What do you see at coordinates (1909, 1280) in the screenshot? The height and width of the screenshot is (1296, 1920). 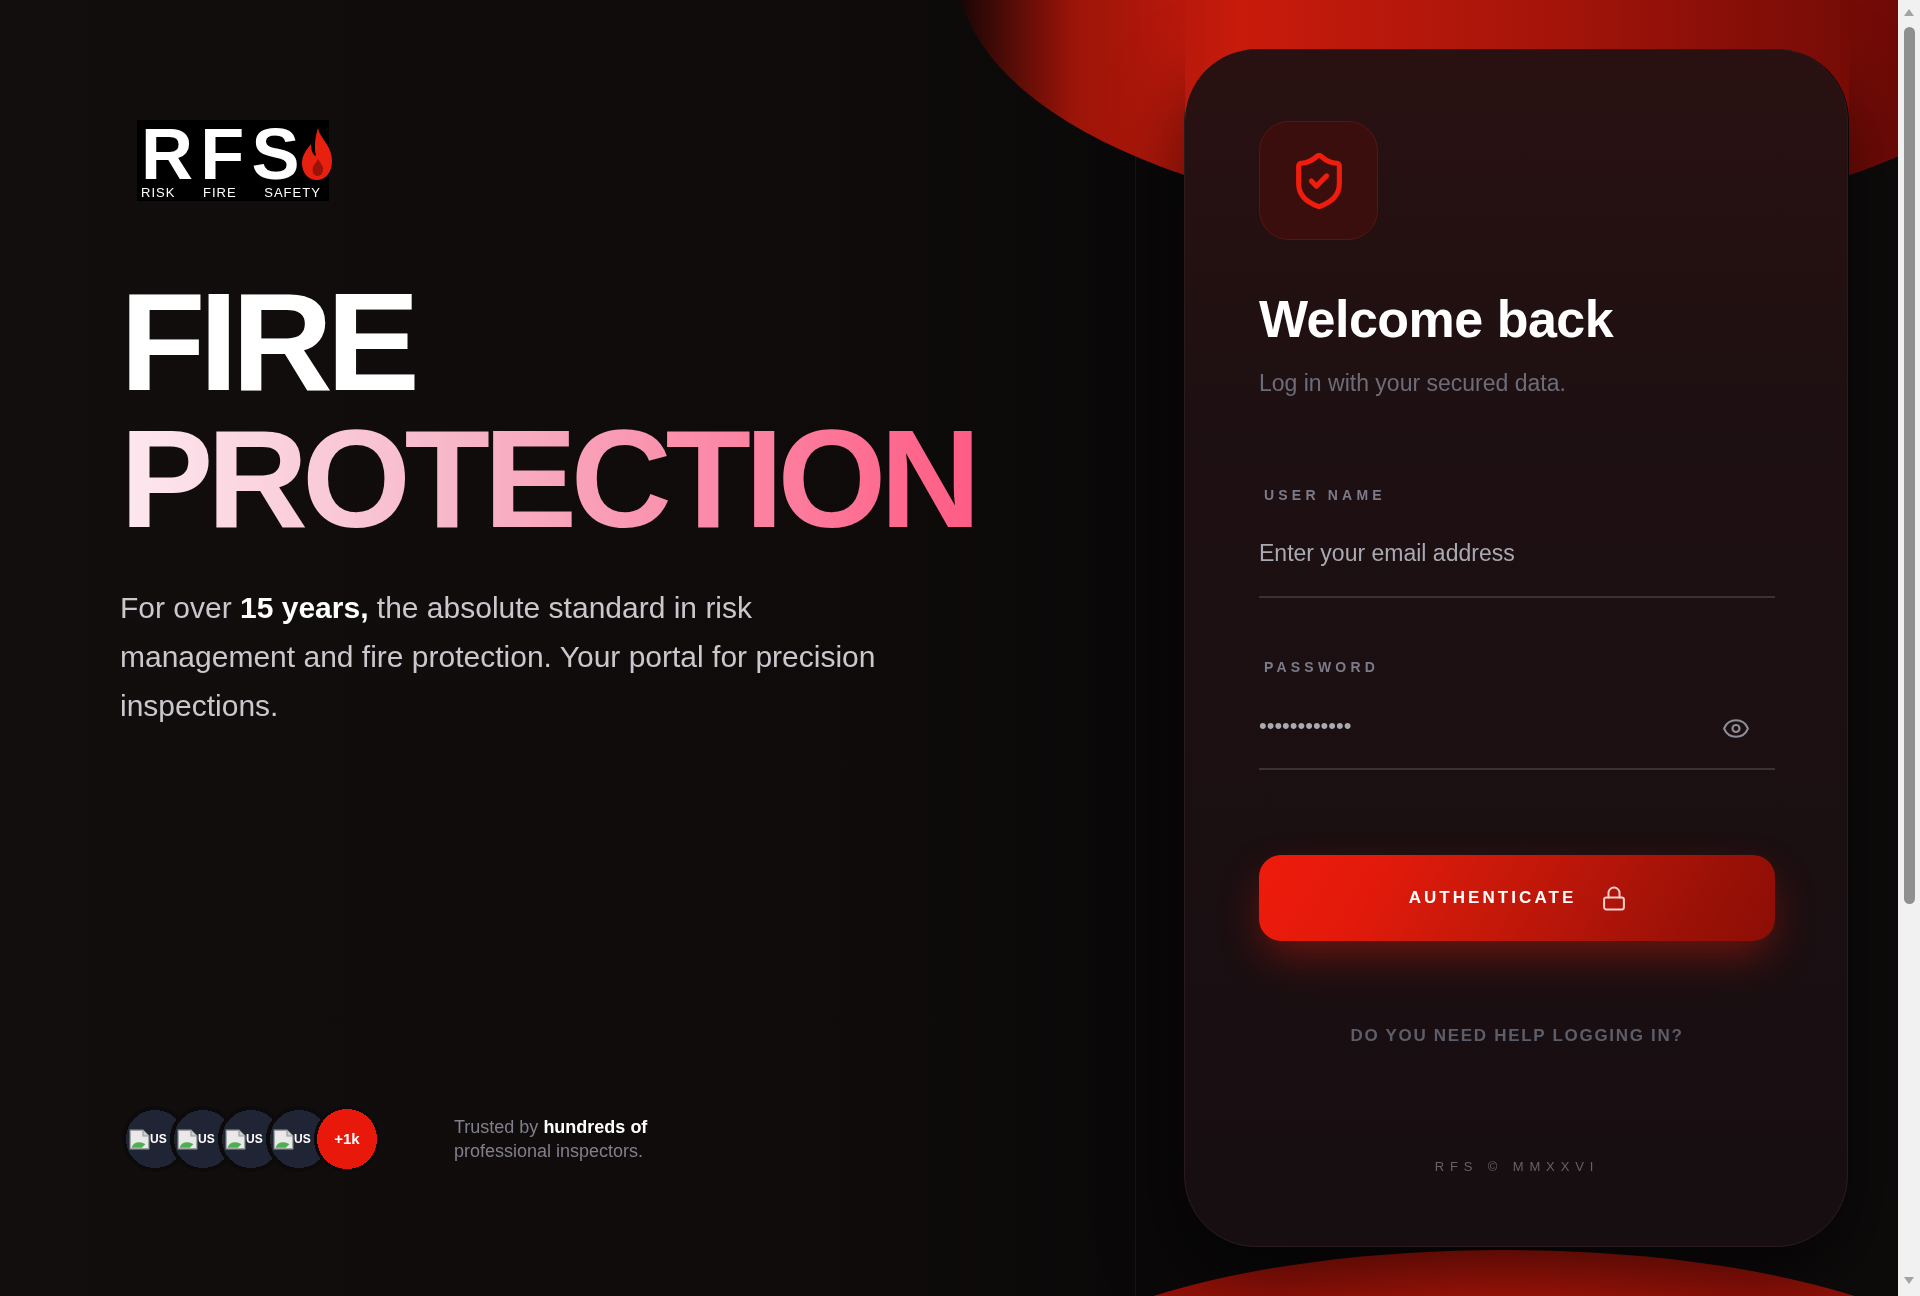 I see `scroll-down-icon` at bounding box center [1909, 1280].